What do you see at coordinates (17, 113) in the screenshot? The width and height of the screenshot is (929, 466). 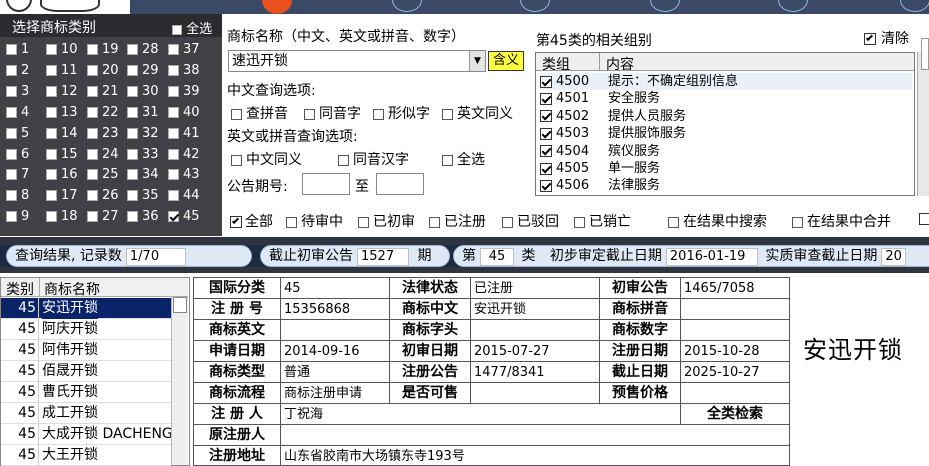 I see `class-checkbox-4: 4` at bounding box center [17, 113].